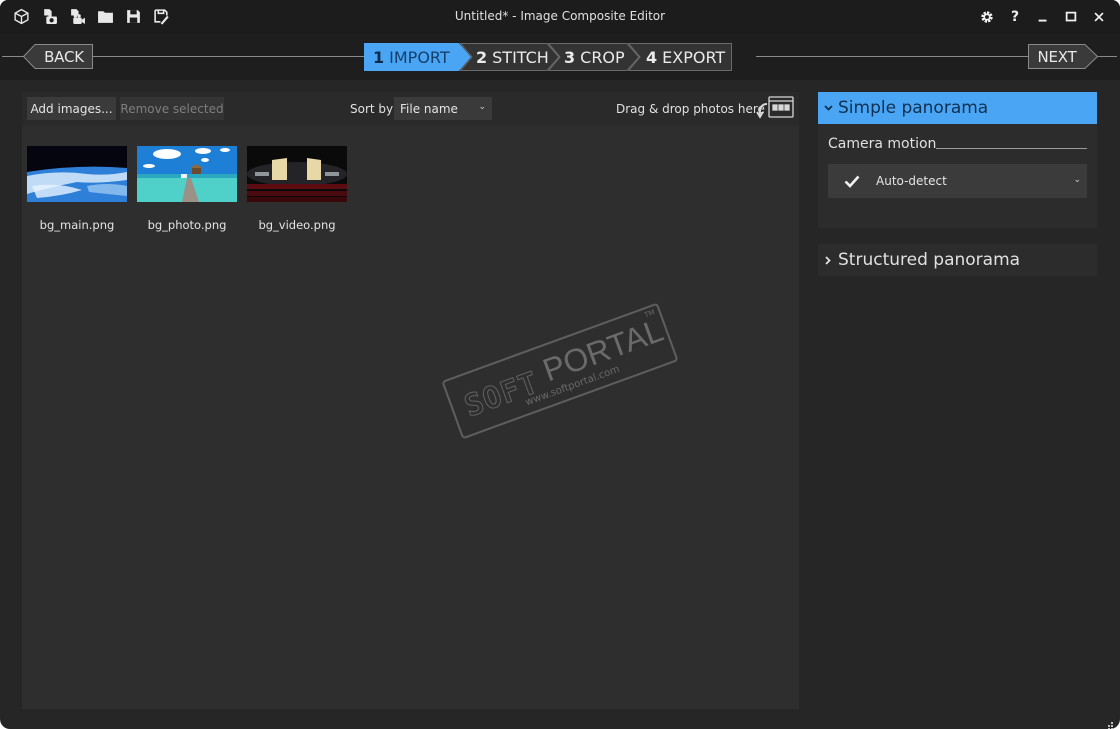 This screenshot has width=1120, height=729. I want to click on simple-panorama-body: Camera motion Auto-detect ⌄, so click(957, 176).